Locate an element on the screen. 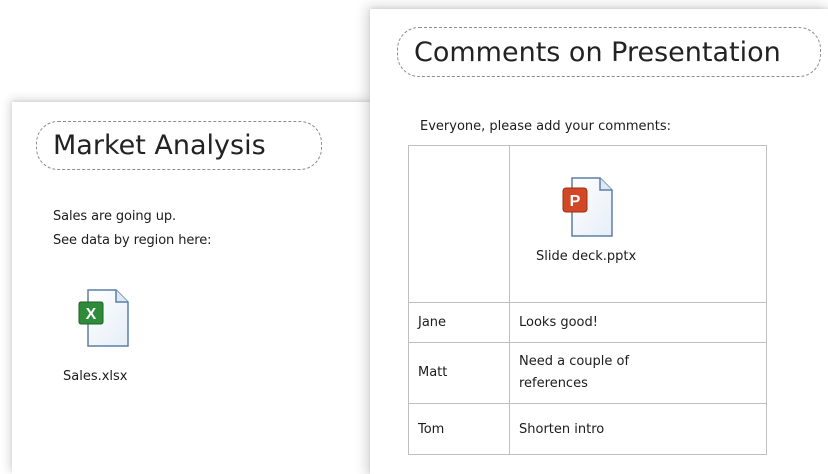 The width and height of the screenshot is (828, 474). table-row: Matt Need a couple of references is located at coordinates (587, 373).